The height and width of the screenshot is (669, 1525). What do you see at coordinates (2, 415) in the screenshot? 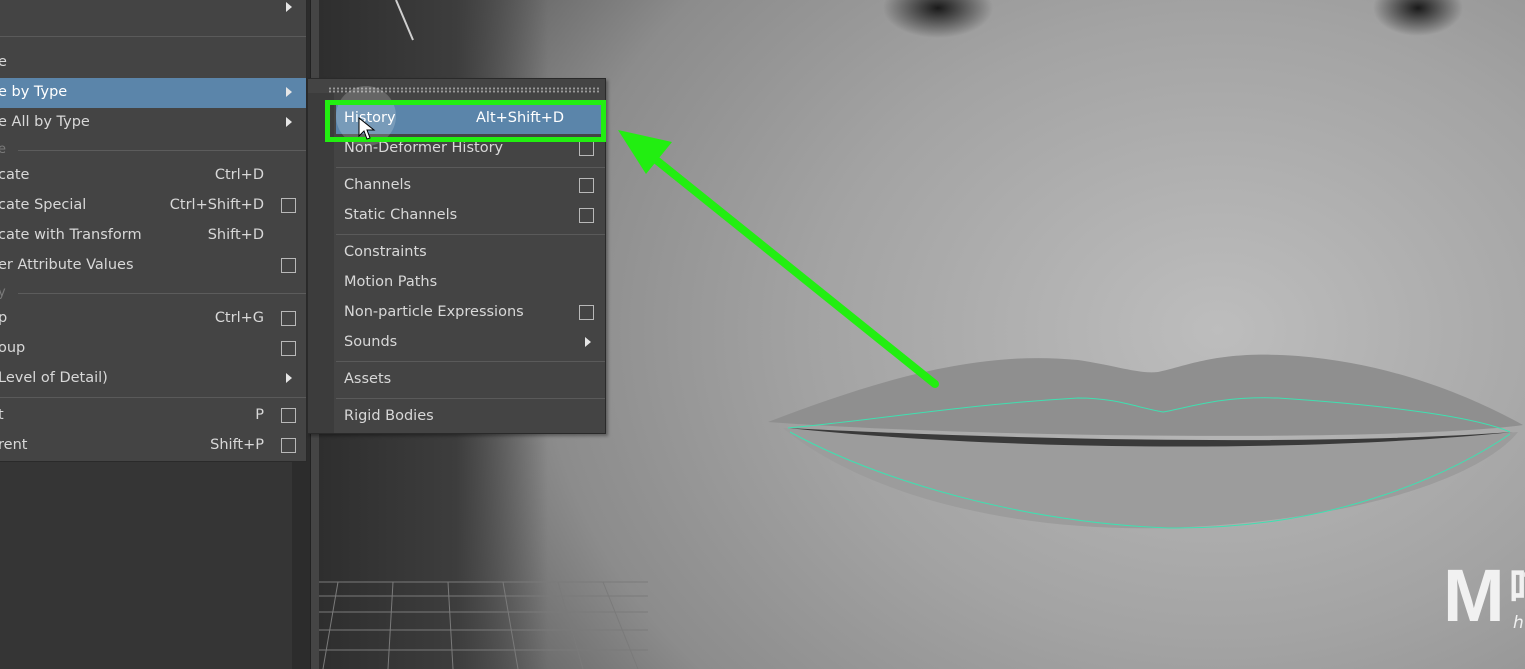
I see `menu-item-label: t` at bounding box center [2, 415].